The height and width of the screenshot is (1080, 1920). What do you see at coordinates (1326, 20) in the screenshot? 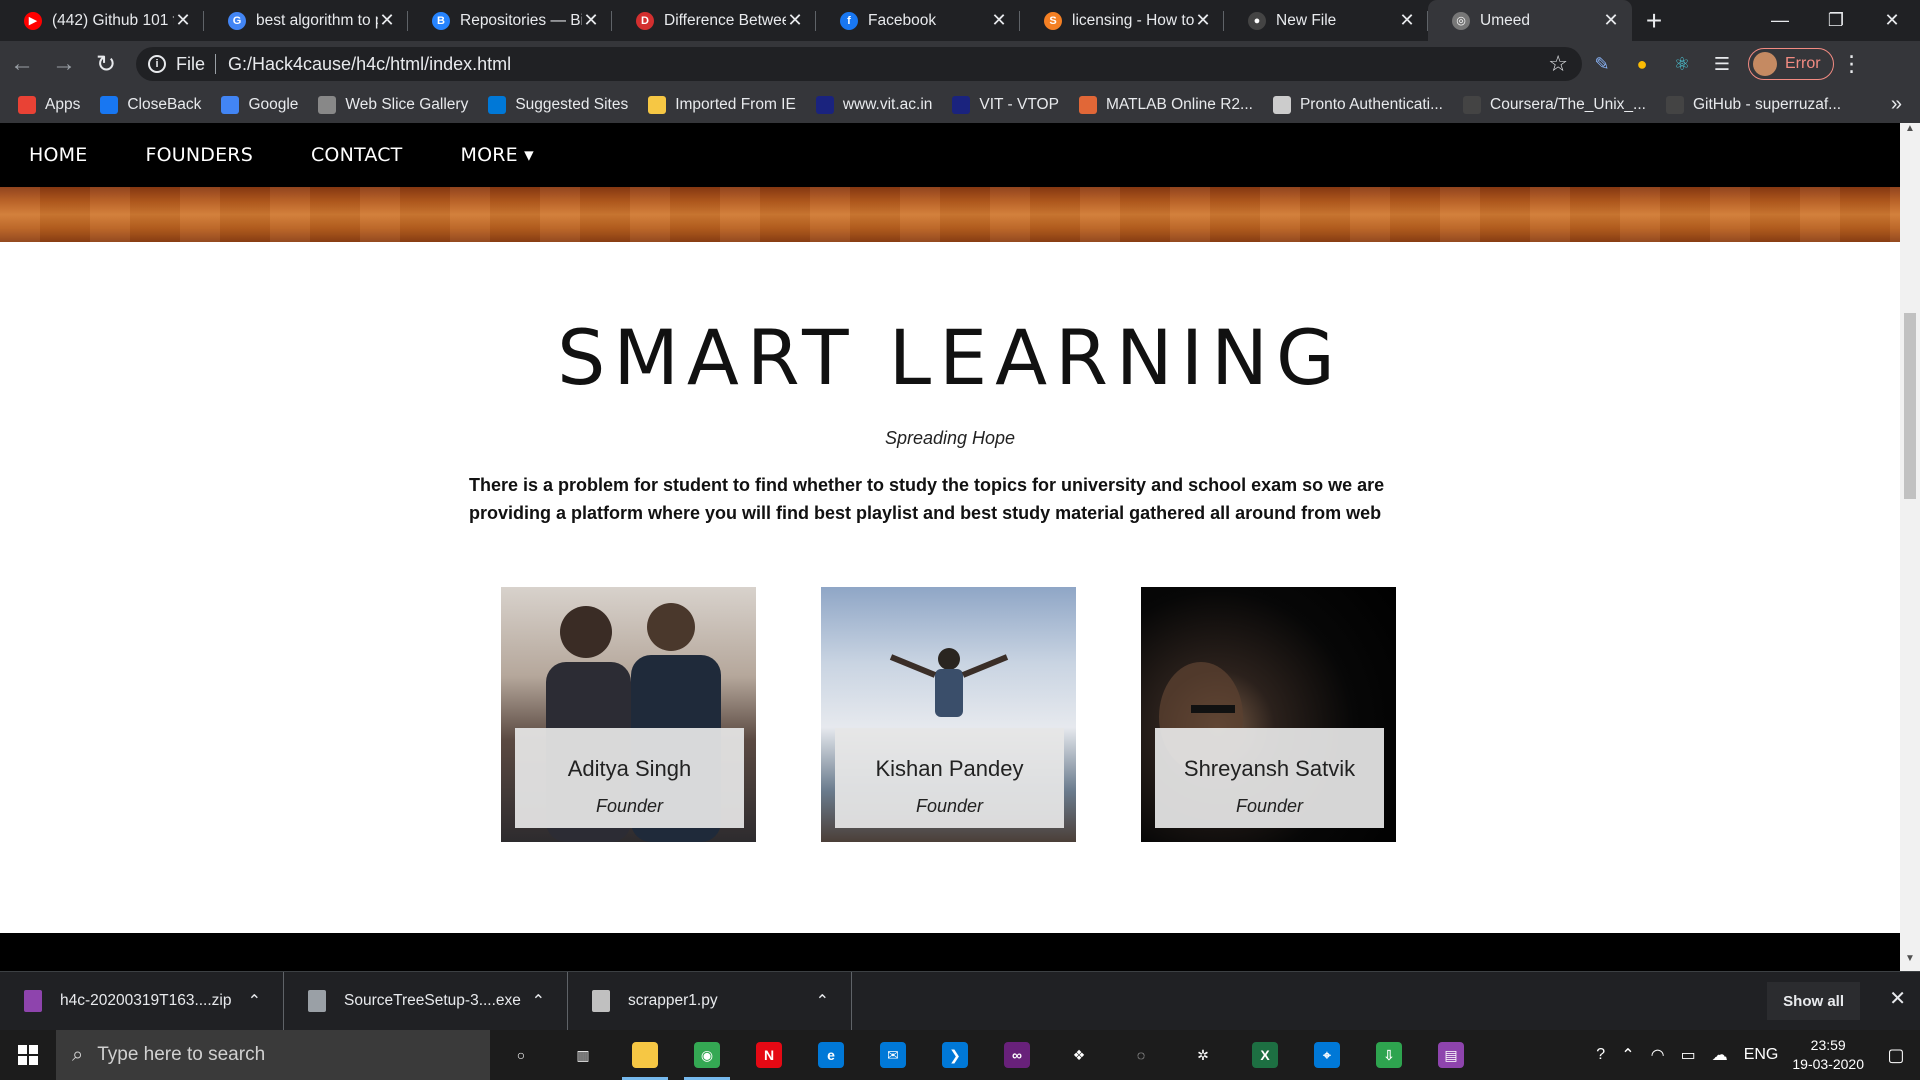
I see `browser-tab: ● New File ✕` at bounding box center [1326, 20].